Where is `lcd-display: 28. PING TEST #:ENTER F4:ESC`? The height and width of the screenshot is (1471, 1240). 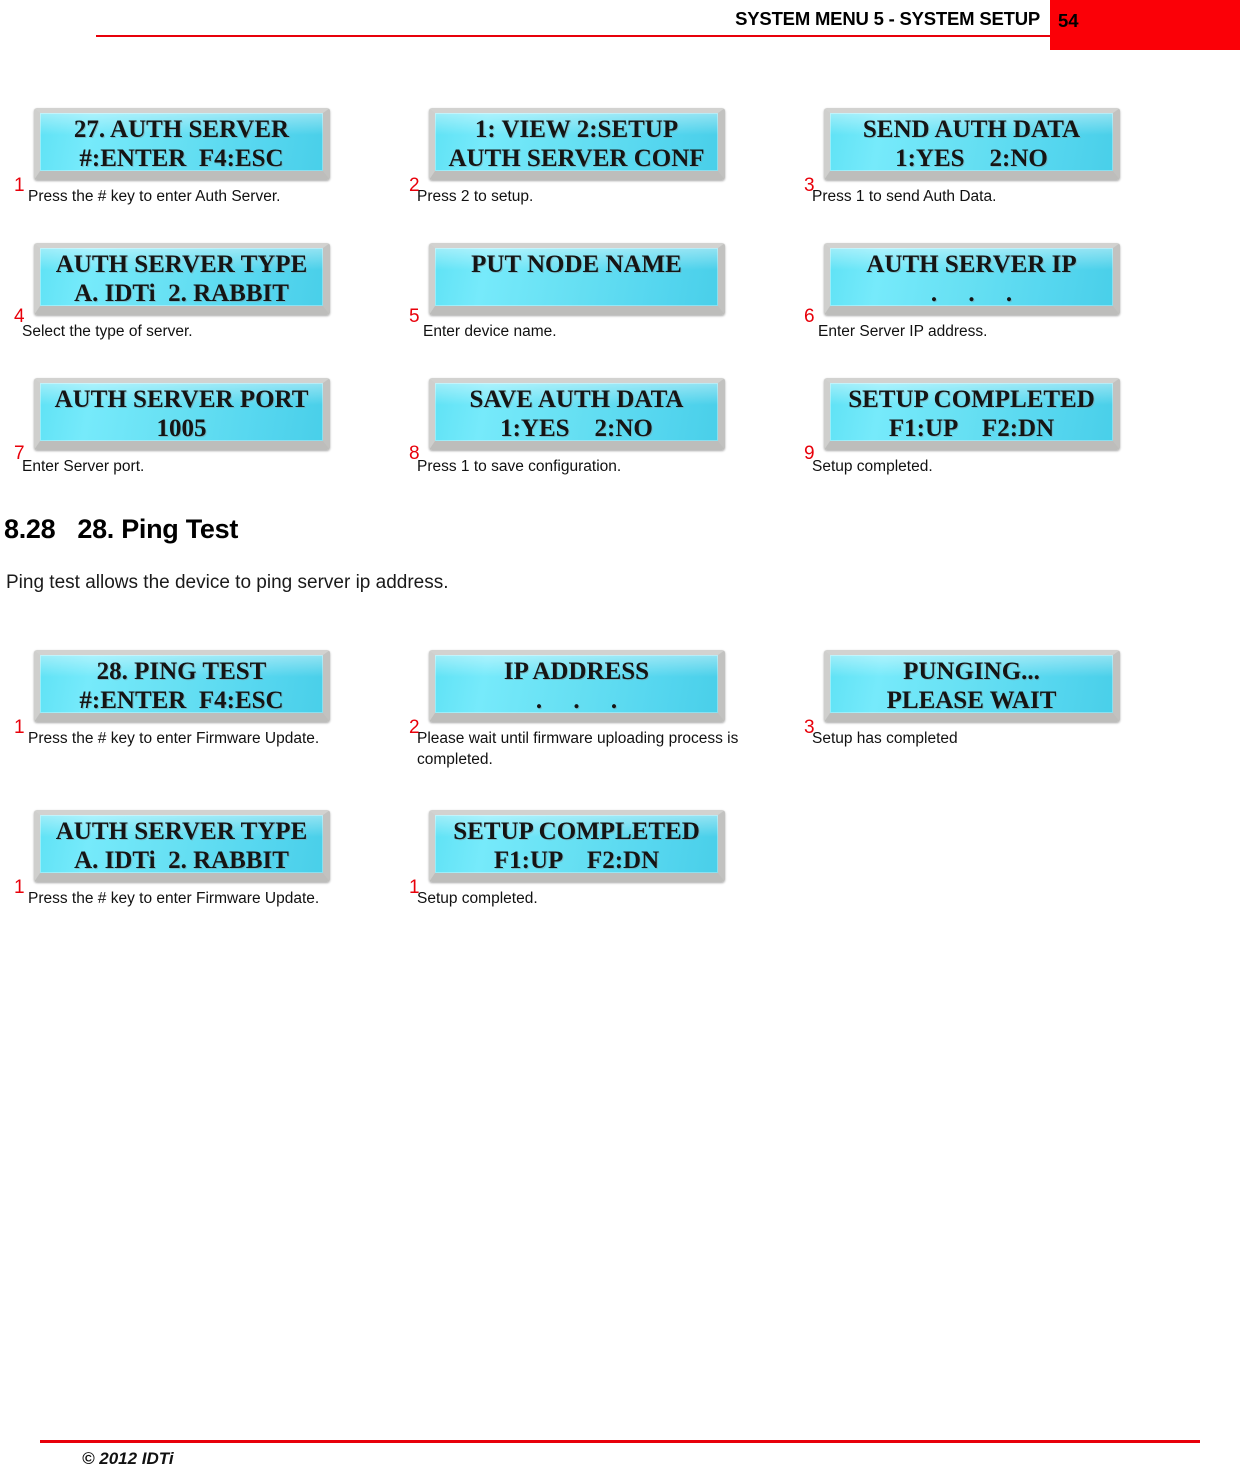 lcd-display: 28. PING TEST #:ENTER F4:ESC is located at coordinates (182, 686).